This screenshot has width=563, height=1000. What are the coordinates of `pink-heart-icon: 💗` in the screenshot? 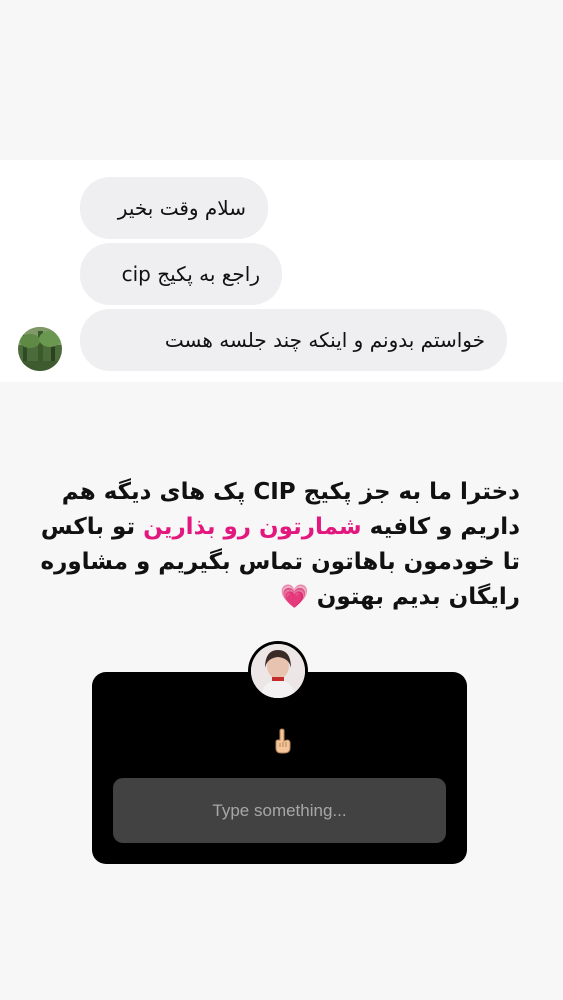 It's located at (294, 597).